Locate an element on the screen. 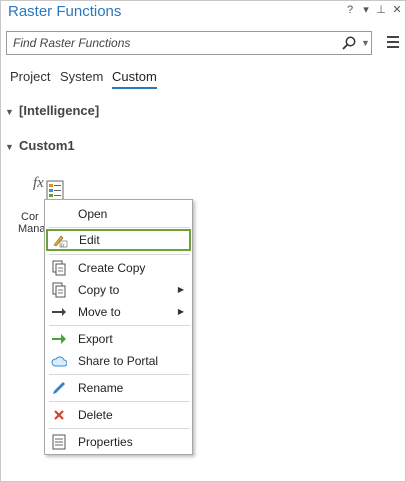 This screenshot has width=406, height=482. label-line-1: Cor is located at coordinates (30, 217).